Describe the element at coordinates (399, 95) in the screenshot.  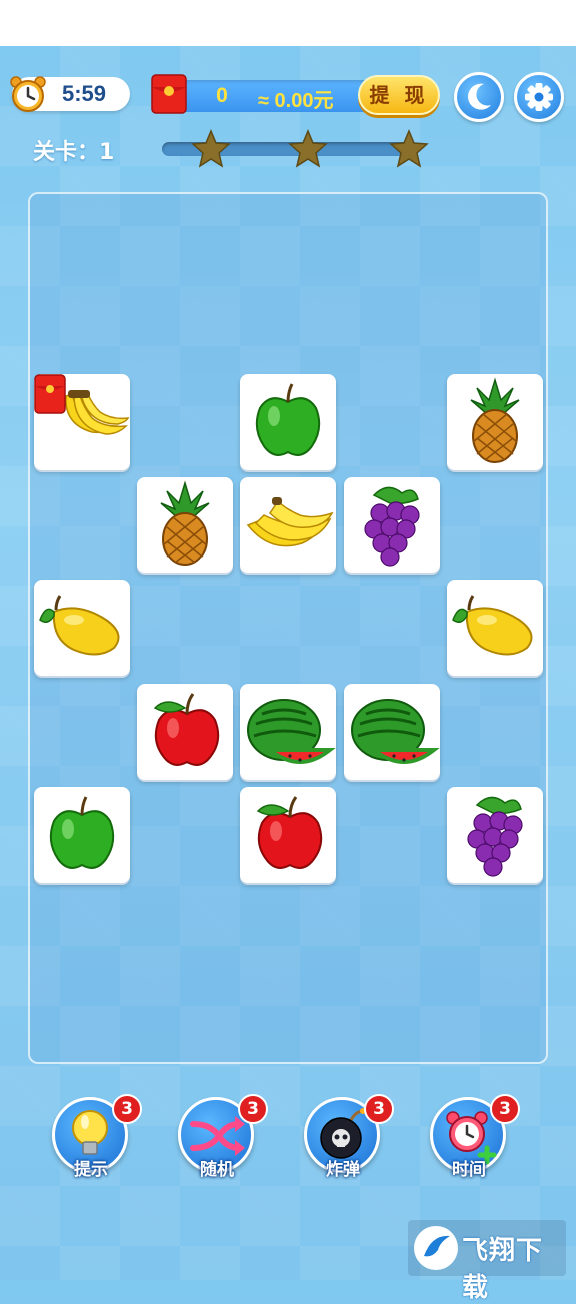
I see `withdraw-button: 提 现` at that location.